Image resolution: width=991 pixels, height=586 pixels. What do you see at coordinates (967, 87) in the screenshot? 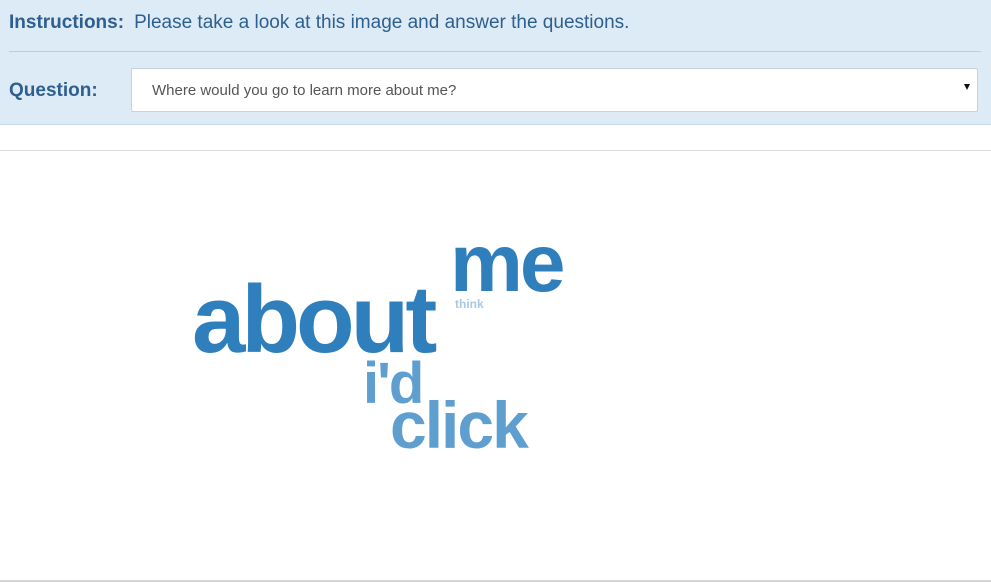
I see `dropdown-arrow-icon` at bounding box center [967, 87].